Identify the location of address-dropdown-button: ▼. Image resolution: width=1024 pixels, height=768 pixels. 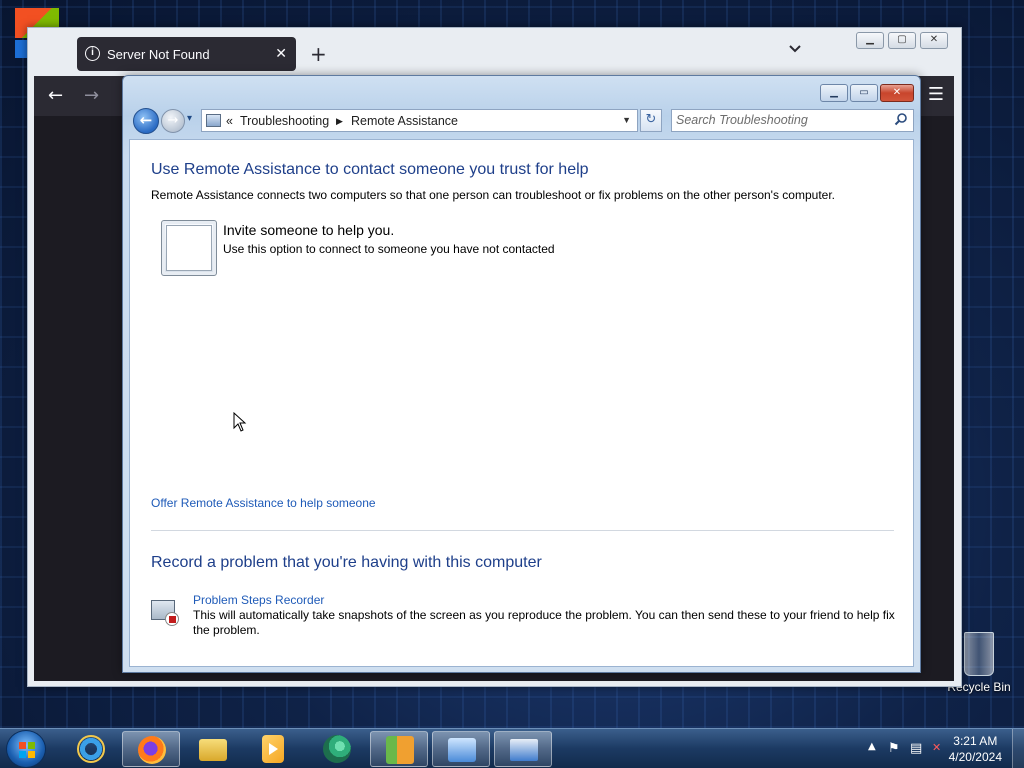
(626, 120).